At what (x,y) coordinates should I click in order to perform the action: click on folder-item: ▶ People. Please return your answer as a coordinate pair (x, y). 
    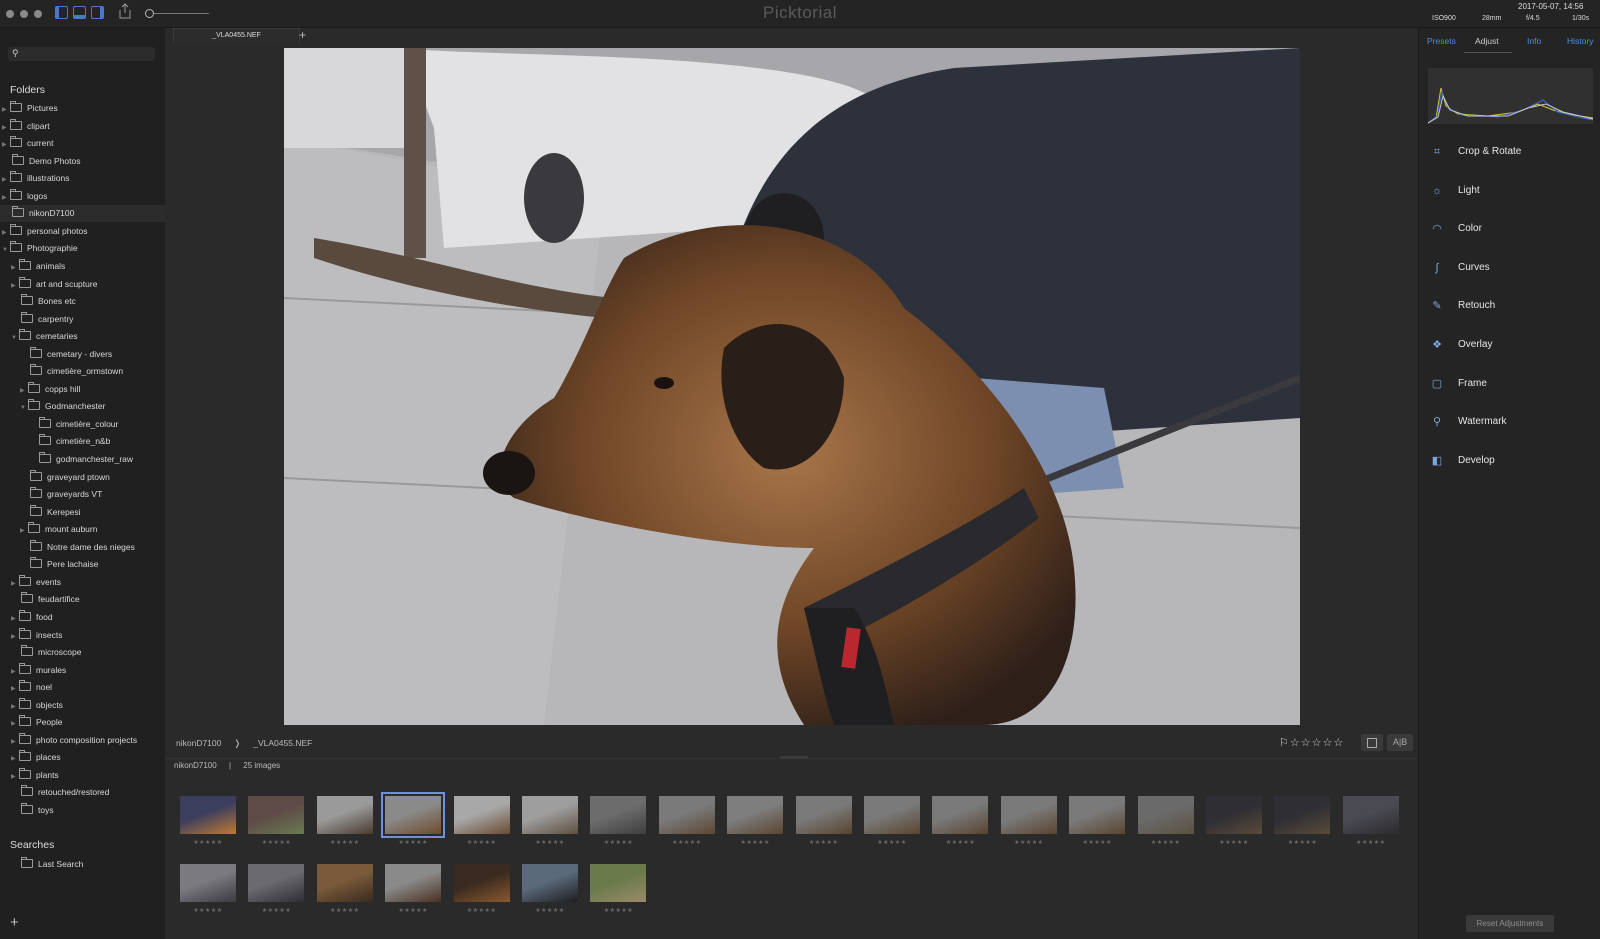
    Looking at the image, I should click on (82, 722).